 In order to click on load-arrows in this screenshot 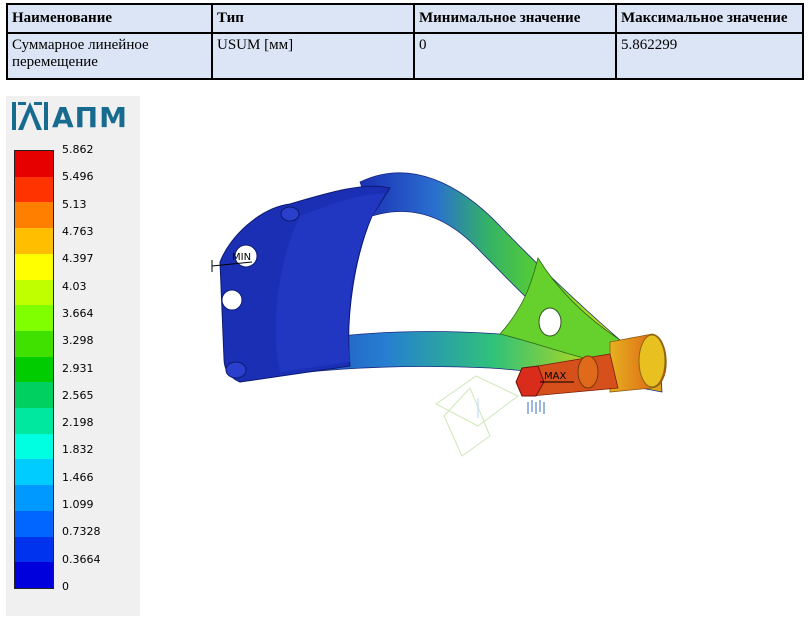, I will do `click(536, 407)`.